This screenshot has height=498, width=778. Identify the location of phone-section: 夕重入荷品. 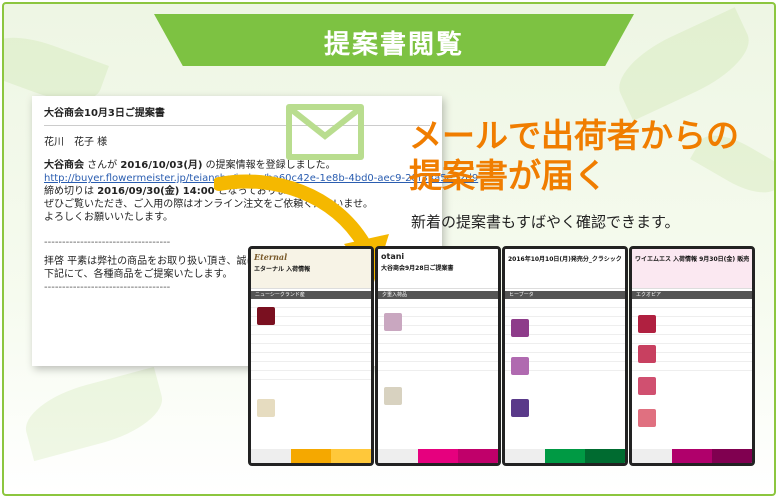
(438, 295).